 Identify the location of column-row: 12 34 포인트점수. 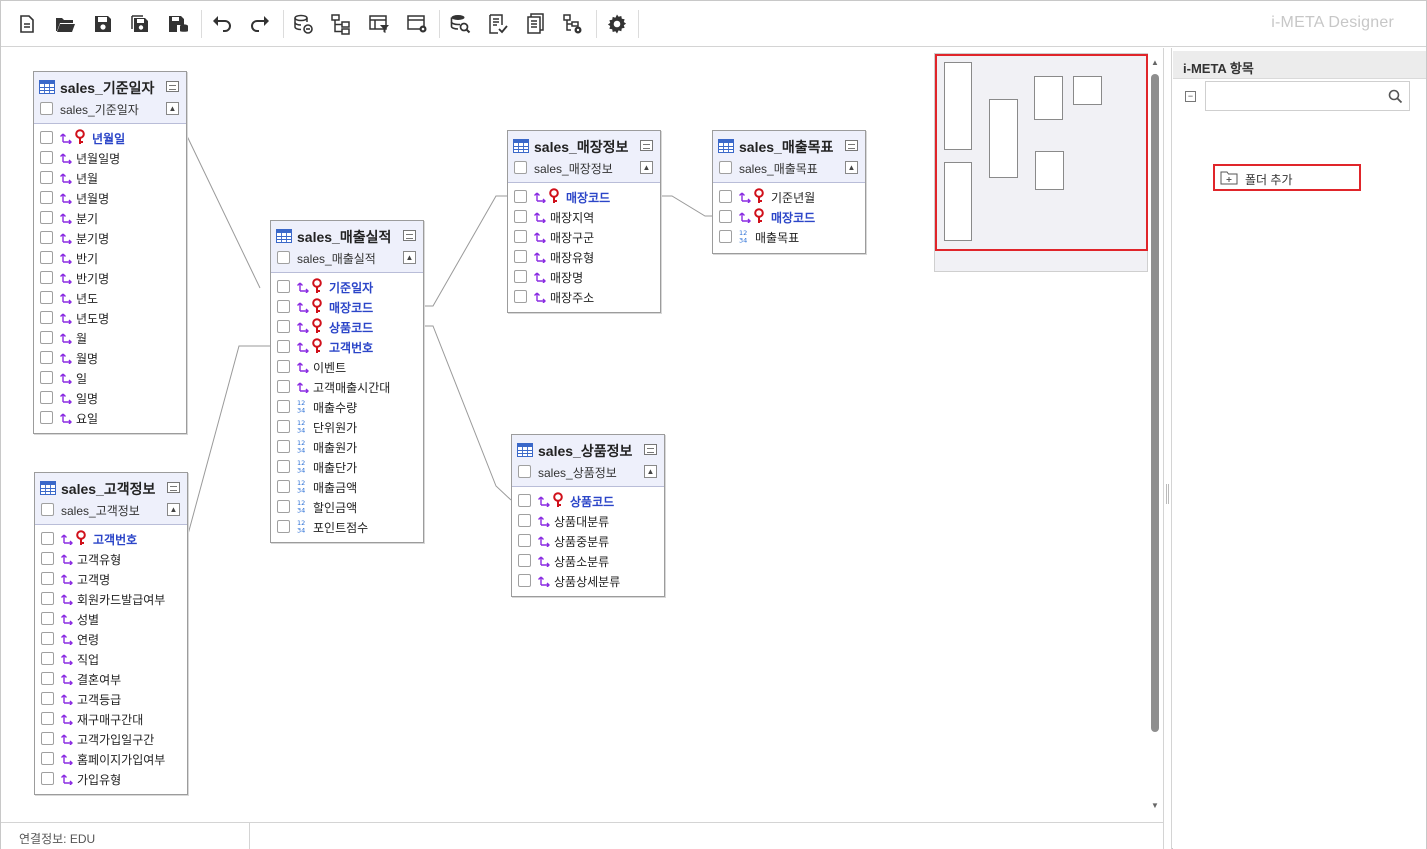
(347, 526).